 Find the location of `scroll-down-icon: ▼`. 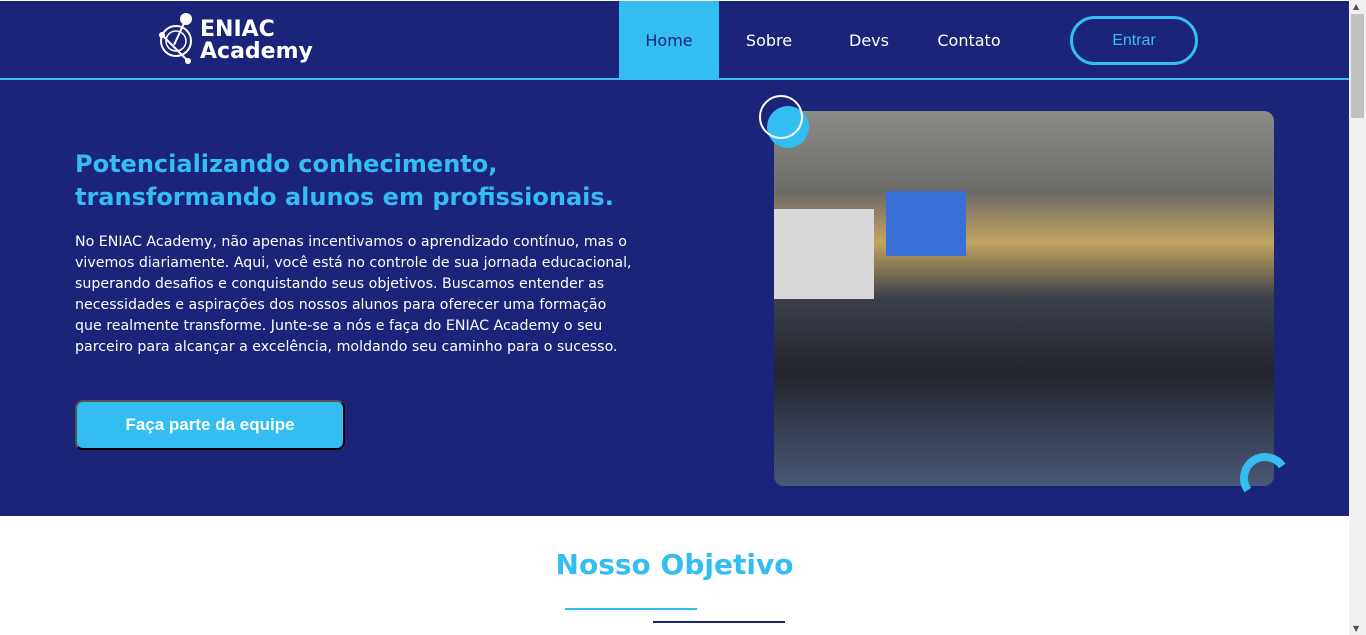

scroll-down-icon: ▼ is located at coordinates (1356, 628).